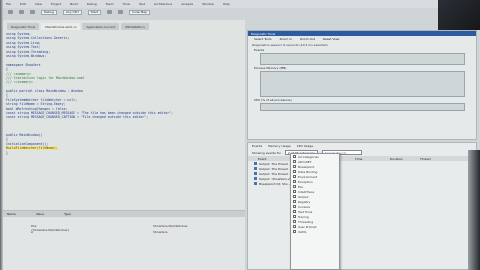  I want to click on code-text: /// <summary>, so click(18, 73).